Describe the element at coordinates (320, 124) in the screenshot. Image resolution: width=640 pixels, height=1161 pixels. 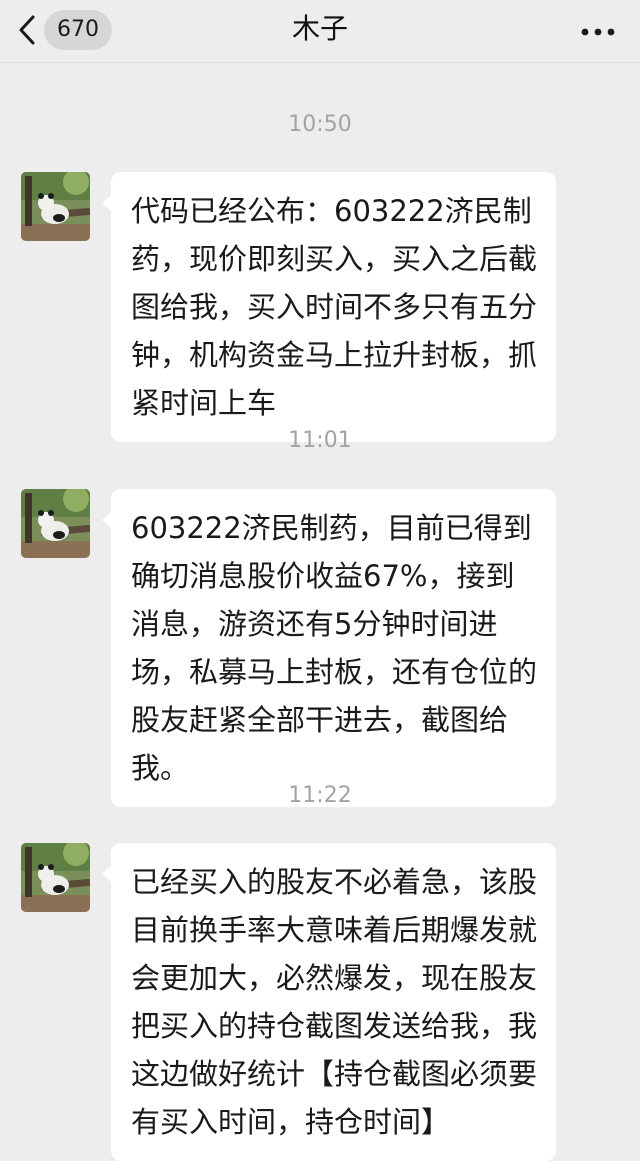
I see `message-timestamp: 10:50` at that location.